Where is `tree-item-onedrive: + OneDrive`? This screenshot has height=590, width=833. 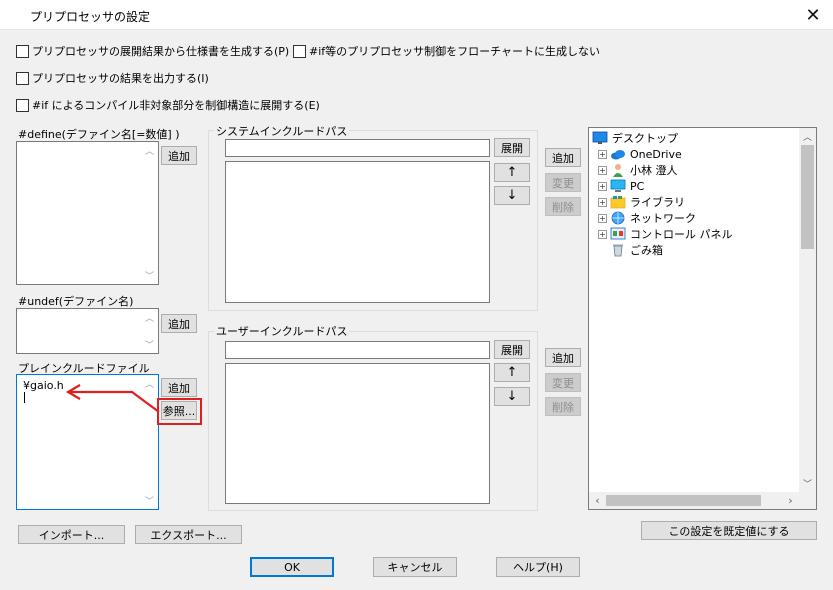
tree-item-onedrive: + OneDrive is located at coordinates (662, 154).